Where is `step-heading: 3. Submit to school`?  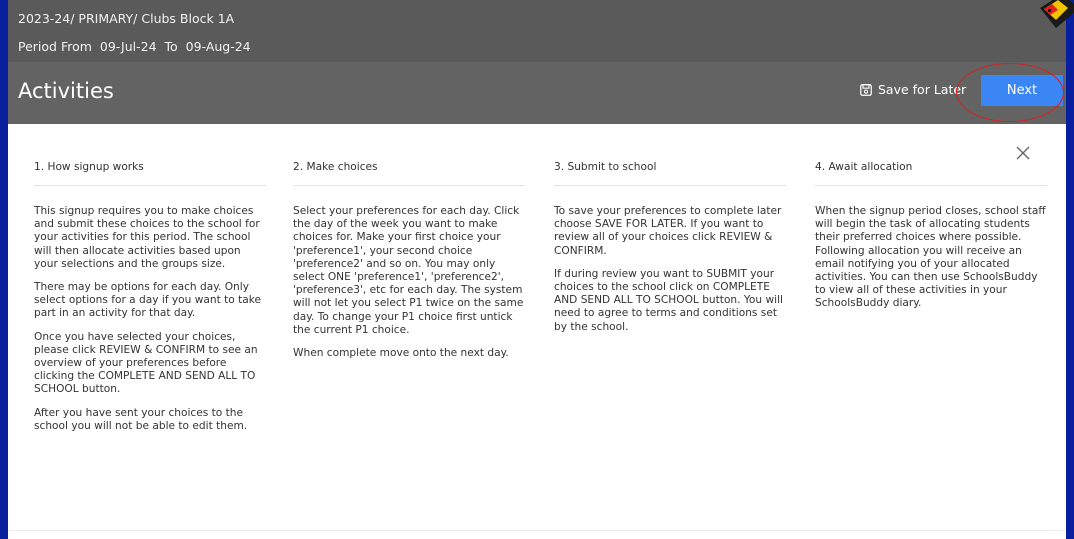 step-heading: 3. Submit to school is located at coordinates (670, 173).